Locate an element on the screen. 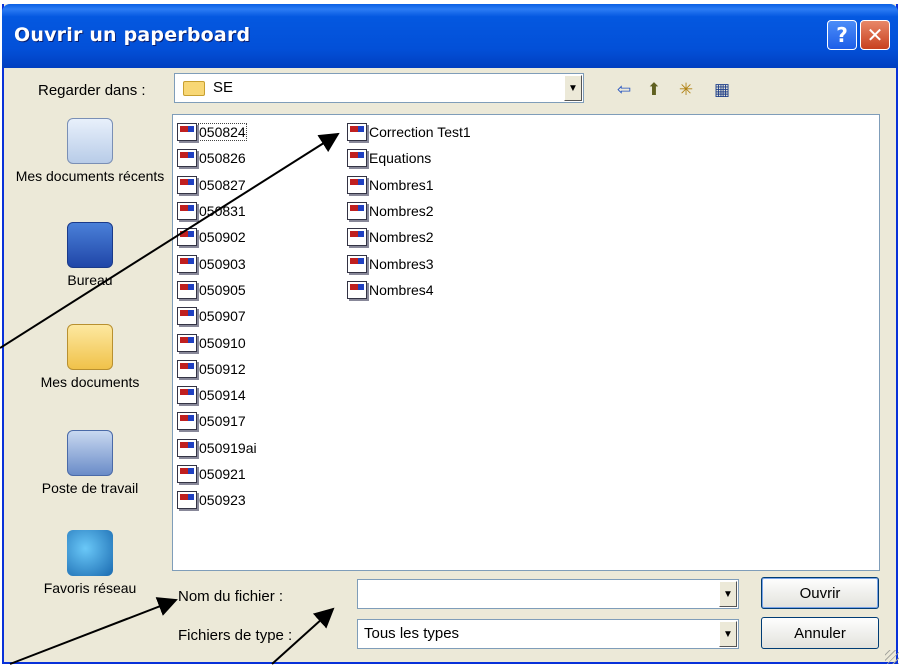  dialog-title: Ouvrir un paperboard is located at coordinates (132, 35).